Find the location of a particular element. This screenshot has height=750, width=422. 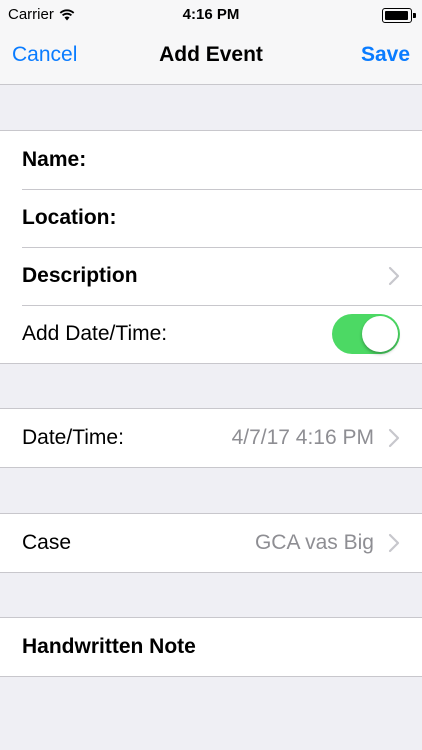

location-field: Location: is located at coordinates (211, 218).